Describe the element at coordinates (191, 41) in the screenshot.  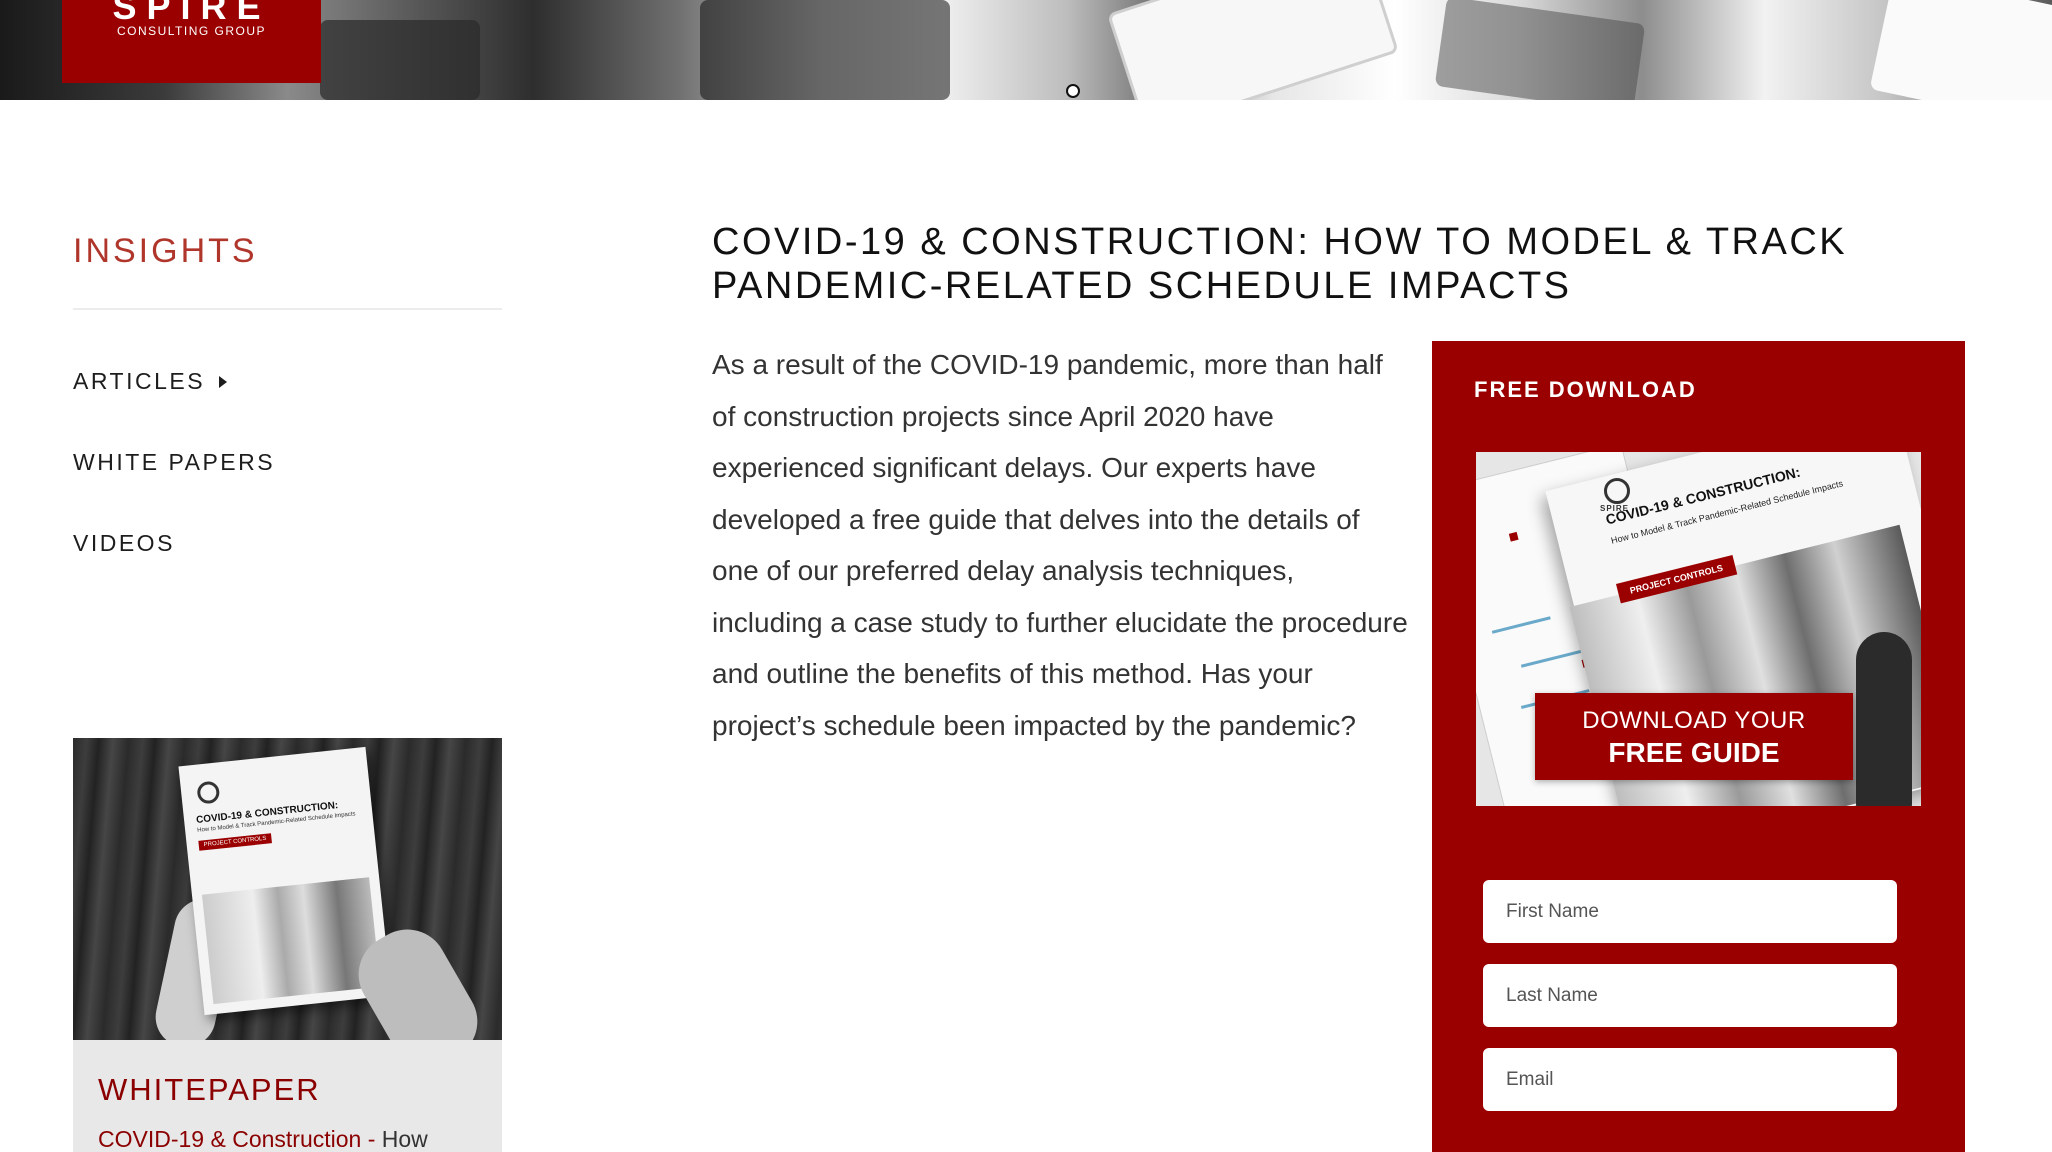
I see `site-logo: SPIRE CONSULTING GROUP` at that location.